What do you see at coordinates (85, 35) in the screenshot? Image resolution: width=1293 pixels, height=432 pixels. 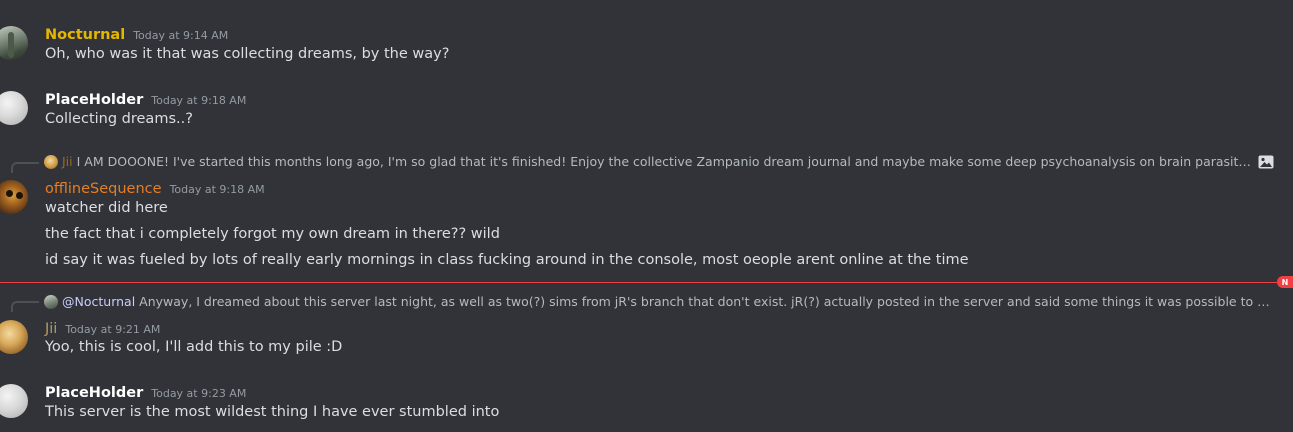 I see `username: Nocturnal` at bounding box center [85, 35].